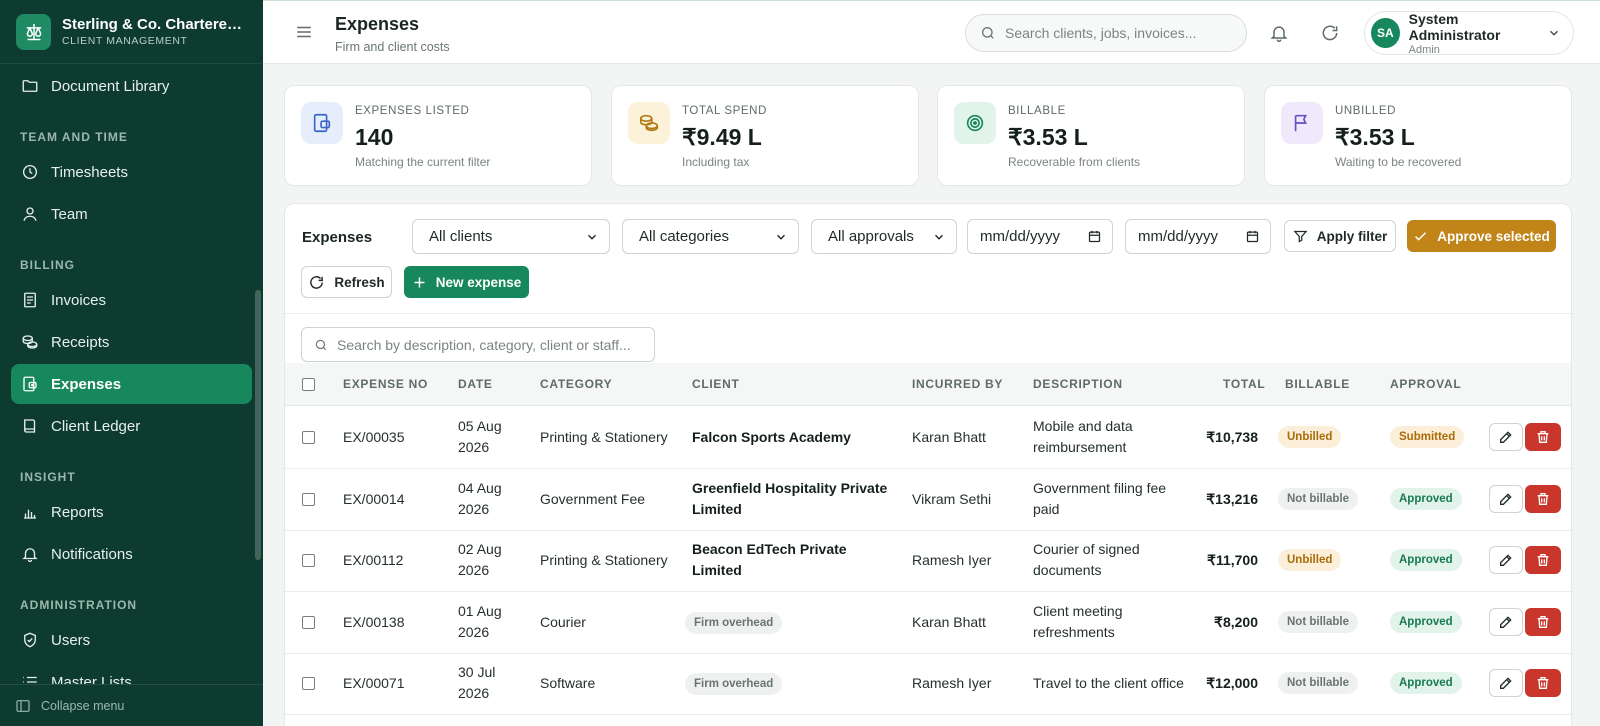 Image resolution: width=1600 pixels, height=726 pixels. What do you see at coordinates (952, 498) in the screenshot?
I see `incurred-by: Vikram Sethi` at bounding box center [952, 498].